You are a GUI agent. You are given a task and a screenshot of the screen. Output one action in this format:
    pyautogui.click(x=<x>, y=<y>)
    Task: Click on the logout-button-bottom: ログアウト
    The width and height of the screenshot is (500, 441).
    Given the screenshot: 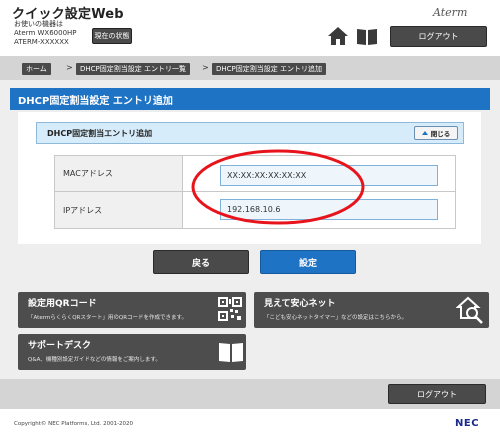 What is the action you would take?
    pyautogui.click(x=437, y=394)
    